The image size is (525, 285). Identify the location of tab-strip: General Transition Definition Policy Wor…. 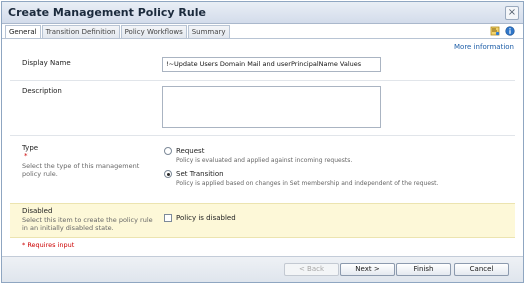
(118, 31).